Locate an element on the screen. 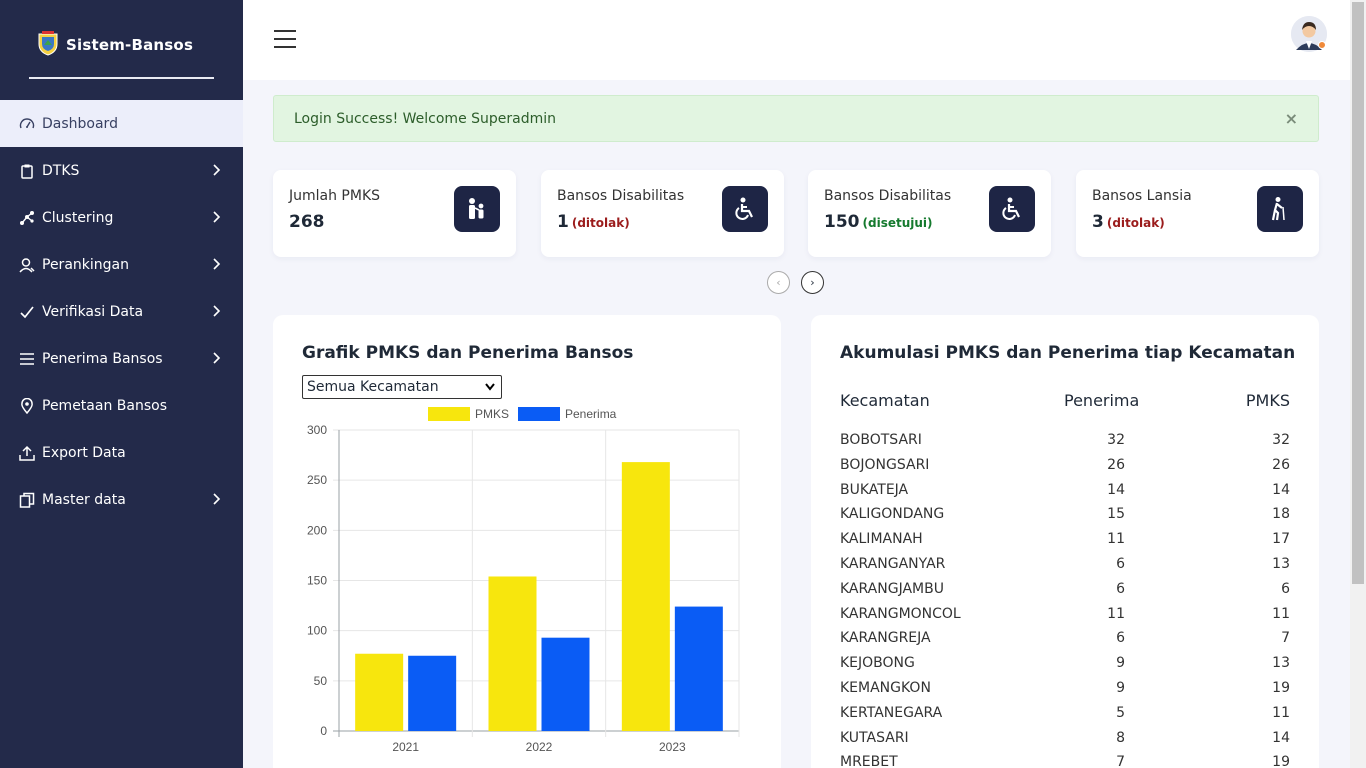 The height and width of the screenshot is (768, 1366). close-icon: × is located at coordinates (1291, 118).